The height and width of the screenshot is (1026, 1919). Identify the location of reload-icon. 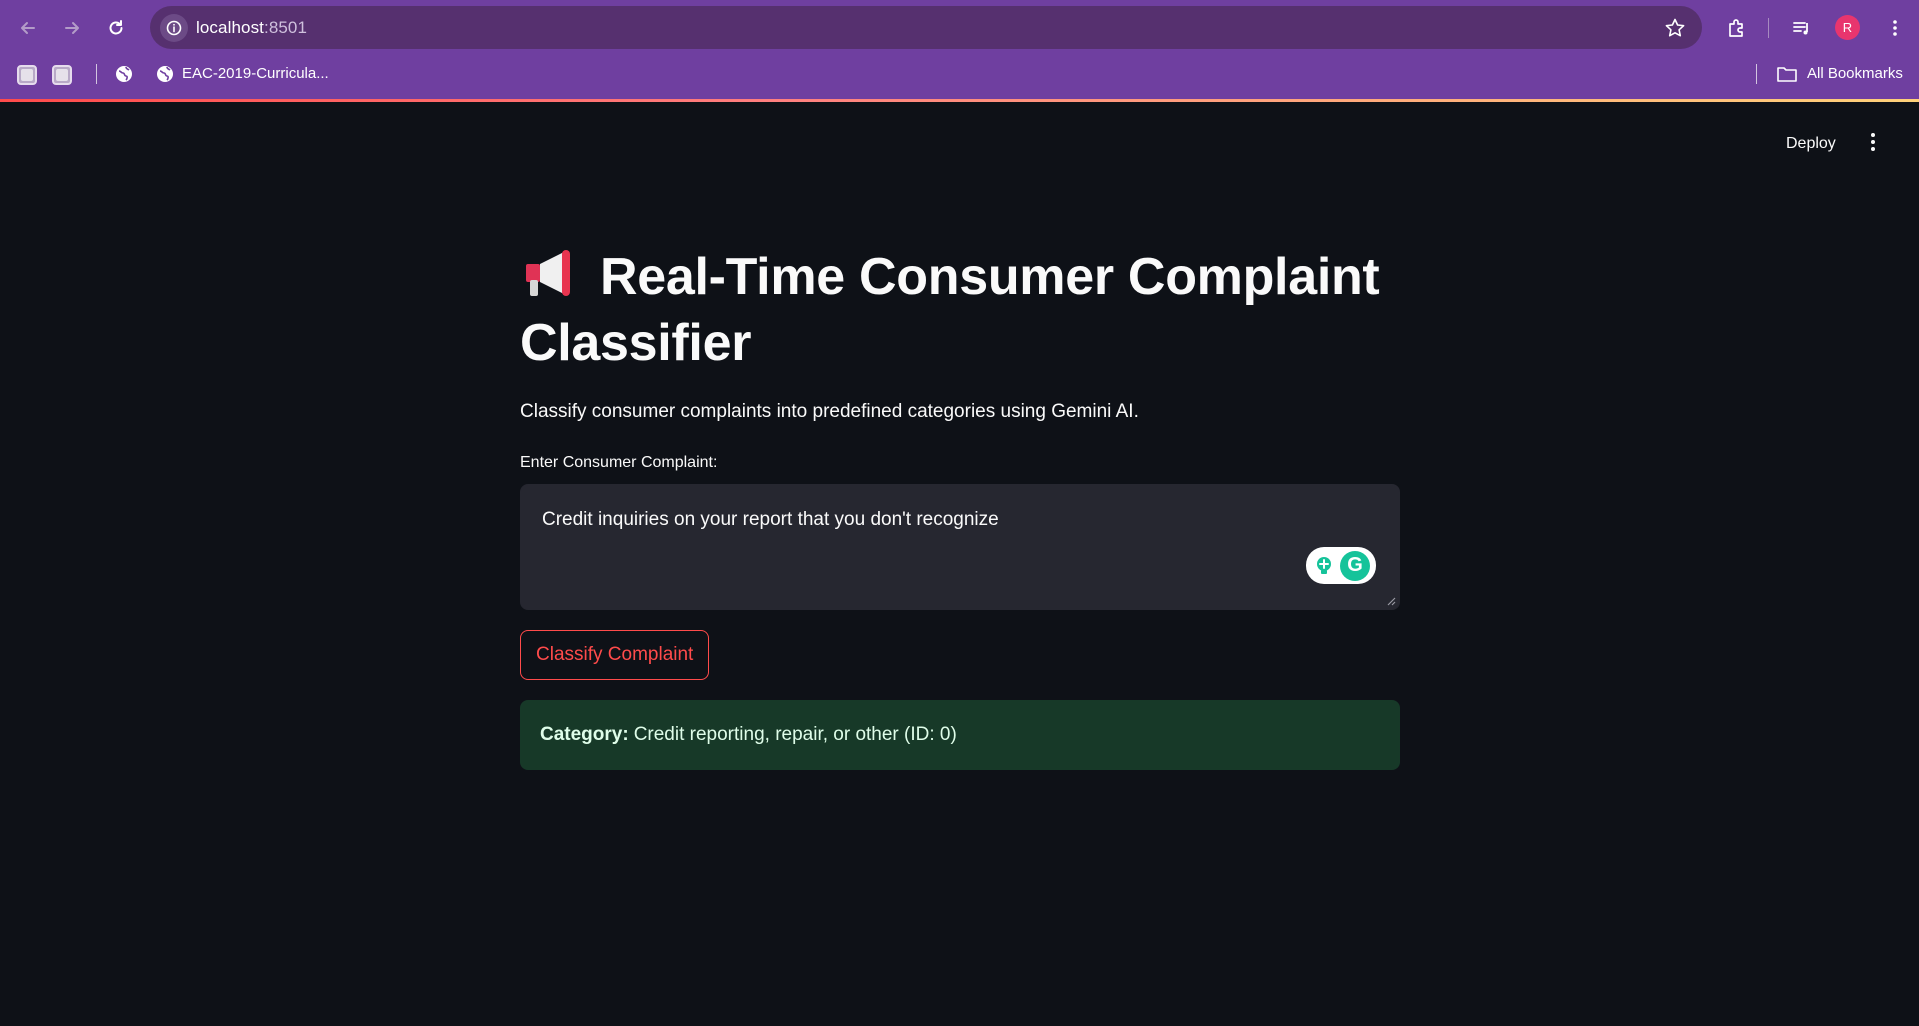
(116, 27).